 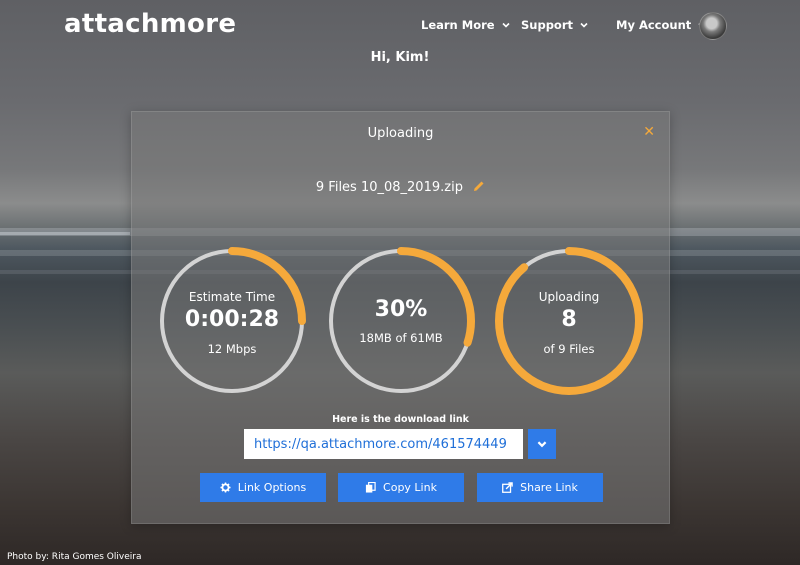 I want to click on copy-link-label: Copy Link, so click(x=410, y=487).